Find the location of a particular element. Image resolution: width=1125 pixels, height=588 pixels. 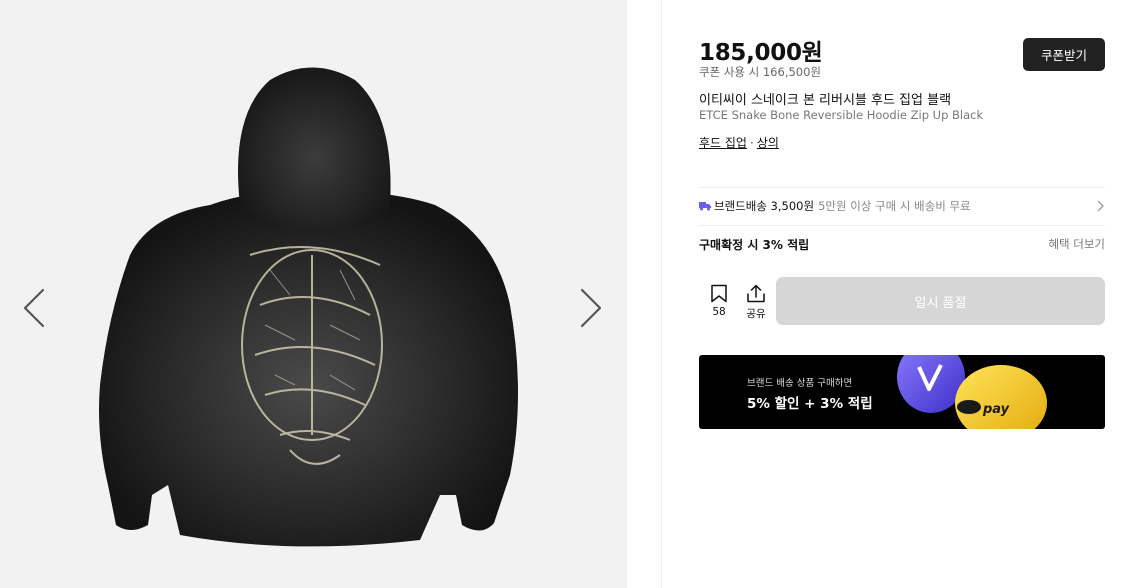

shipping-free-condition: 5만원 이상 구매 시 배송비 무료 is located at coordinates (894, 206).